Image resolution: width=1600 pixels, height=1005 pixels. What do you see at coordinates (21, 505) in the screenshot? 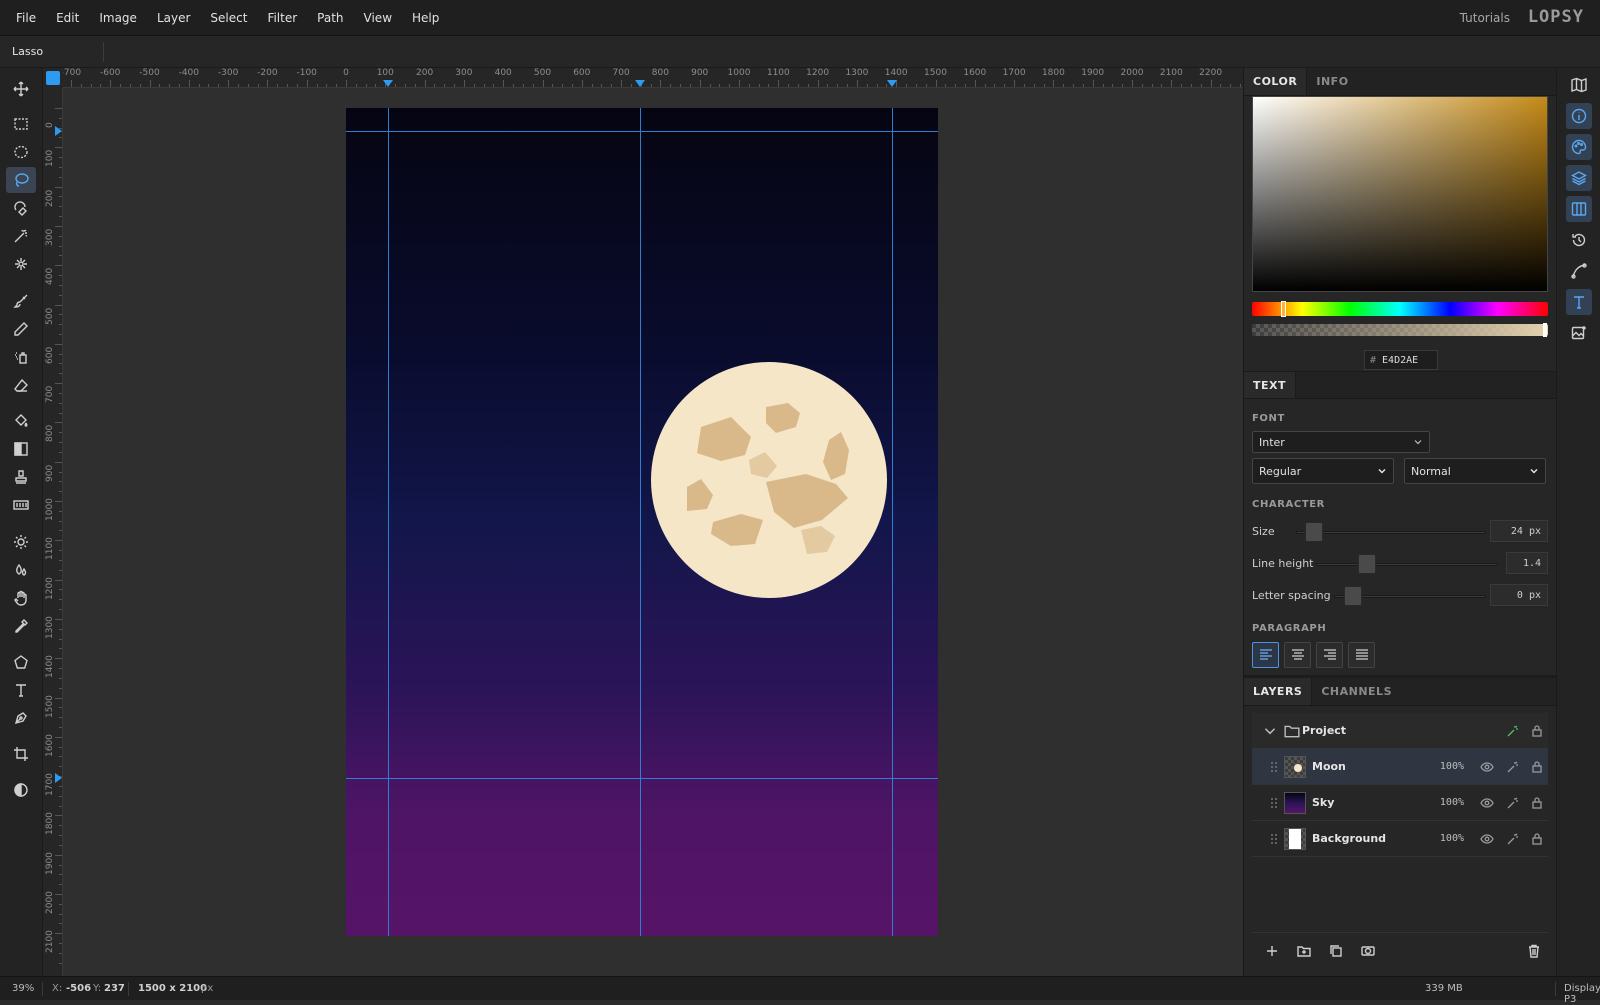
I see `pattern-tool` at bounding box center [21, 505].